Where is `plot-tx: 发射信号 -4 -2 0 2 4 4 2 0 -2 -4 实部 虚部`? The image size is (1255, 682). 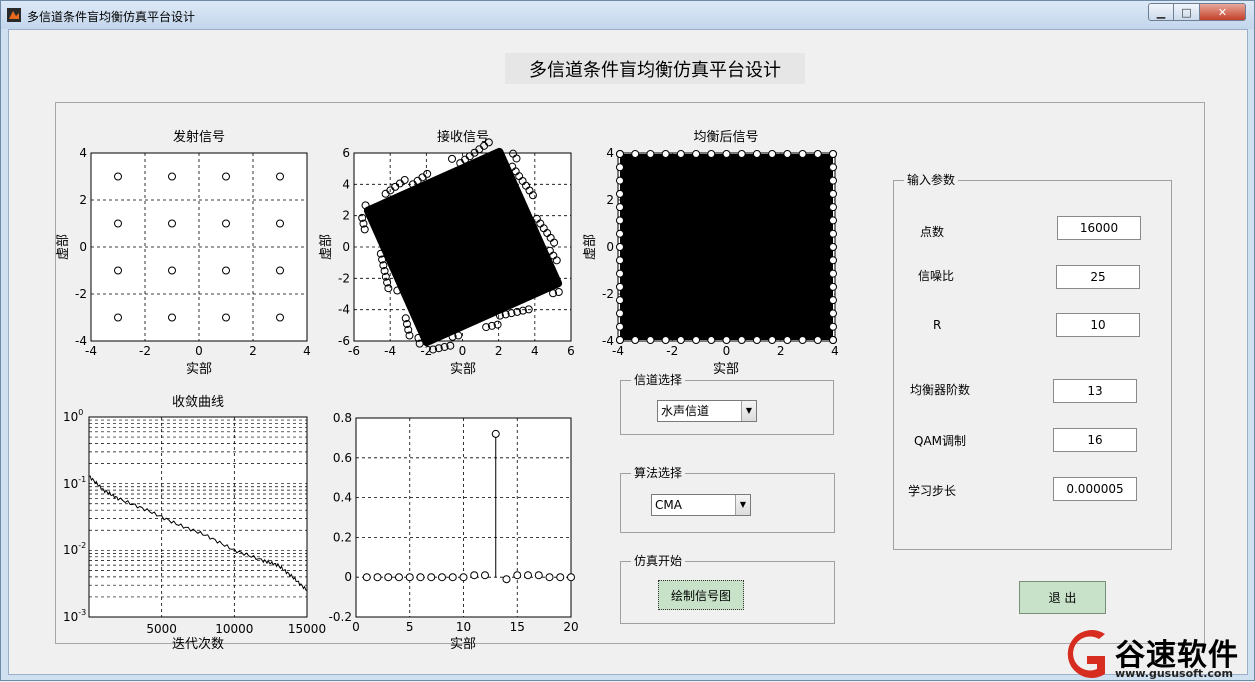
plot-tx: 发射信号 -4 -2 0 2 4 4 2 0 -2 -4 实部 虚部 is located at coordinates (183, 253).